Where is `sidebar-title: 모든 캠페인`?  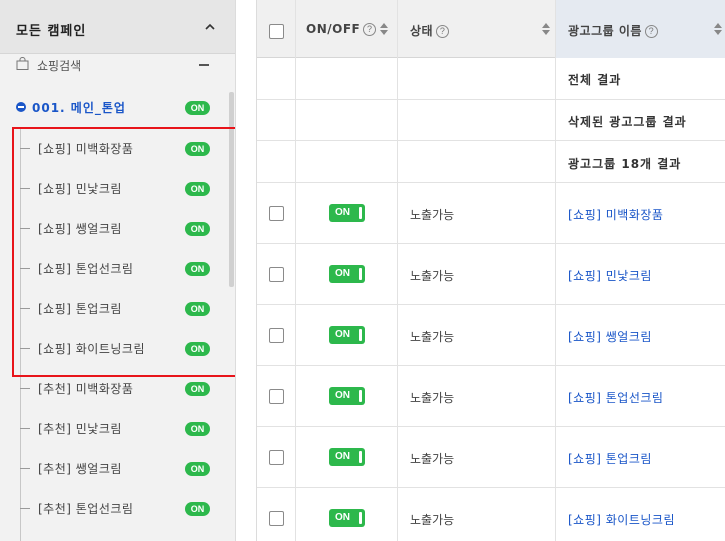 sidebar-title: 모든 캠페인 is located at coordinates (51, 31).